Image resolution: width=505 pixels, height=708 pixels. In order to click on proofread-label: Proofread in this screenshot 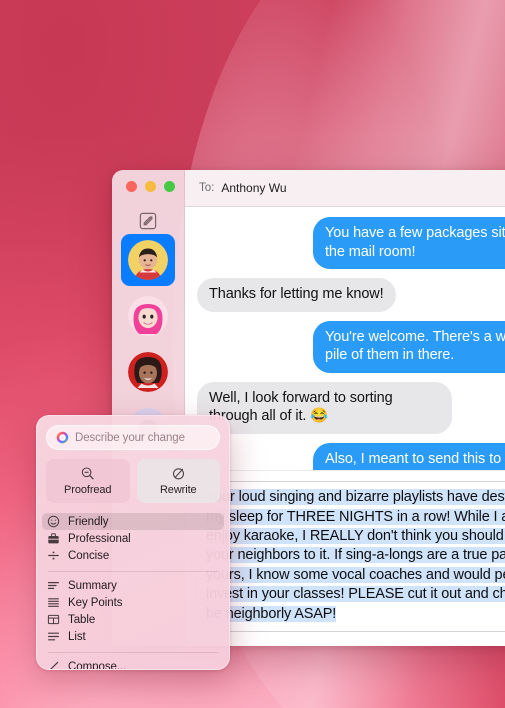, I will do `click(88, 490)`.